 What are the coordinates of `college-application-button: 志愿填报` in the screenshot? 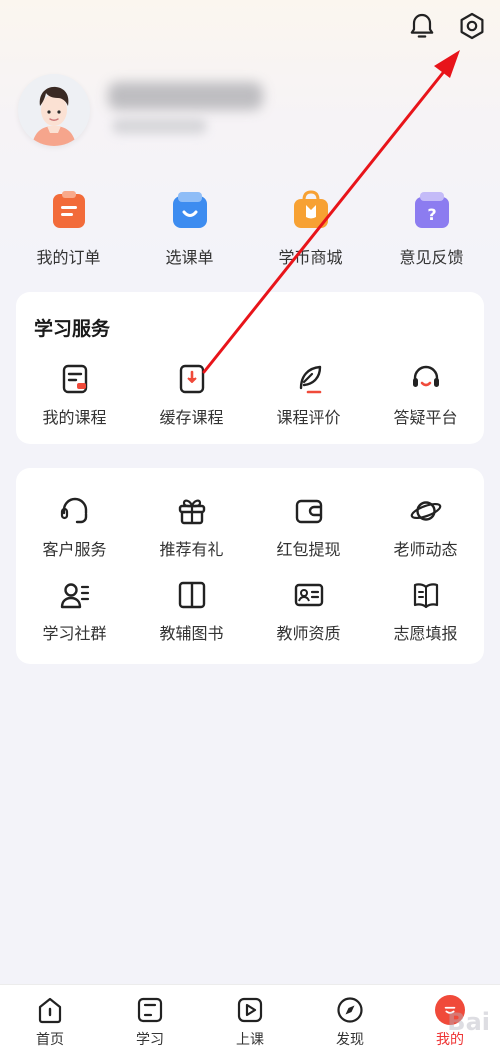 It's located at (425, 611).